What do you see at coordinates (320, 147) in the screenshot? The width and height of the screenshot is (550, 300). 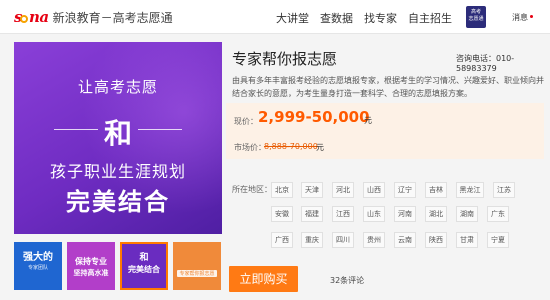 I see `market-price-unit: 元` at bounding box center [320, 147].